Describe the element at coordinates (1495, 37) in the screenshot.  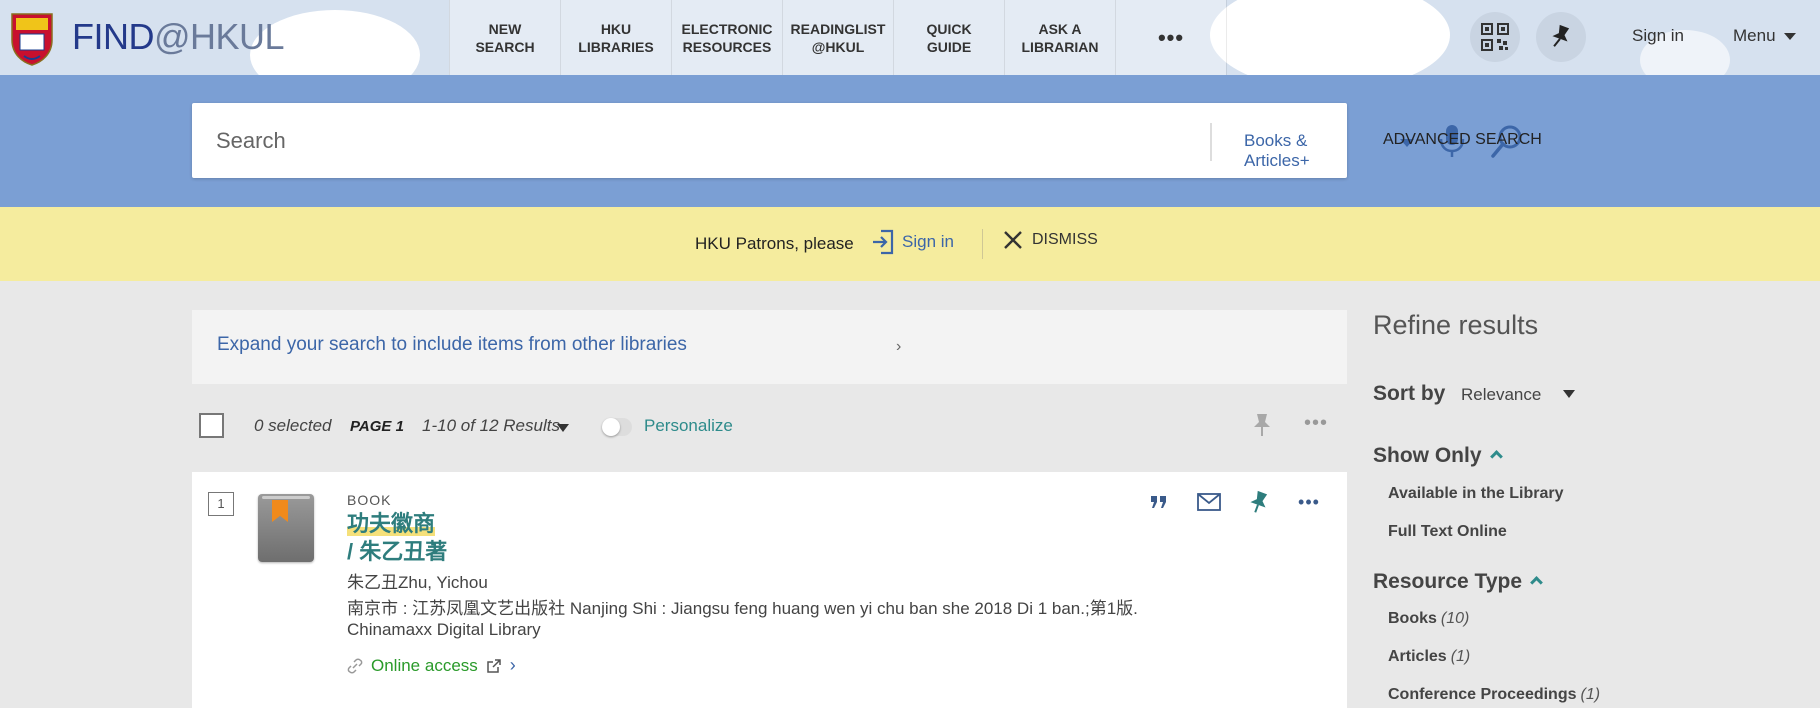
I see `qr-code-button` at that location.